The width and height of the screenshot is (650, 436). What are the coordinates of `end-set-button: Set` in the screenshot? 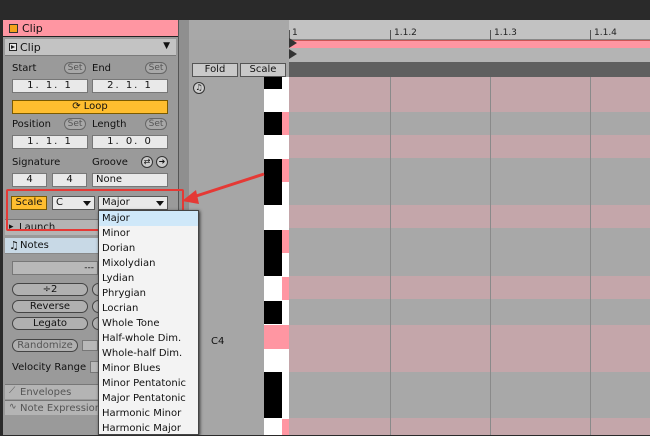 It's located at (156, 68).